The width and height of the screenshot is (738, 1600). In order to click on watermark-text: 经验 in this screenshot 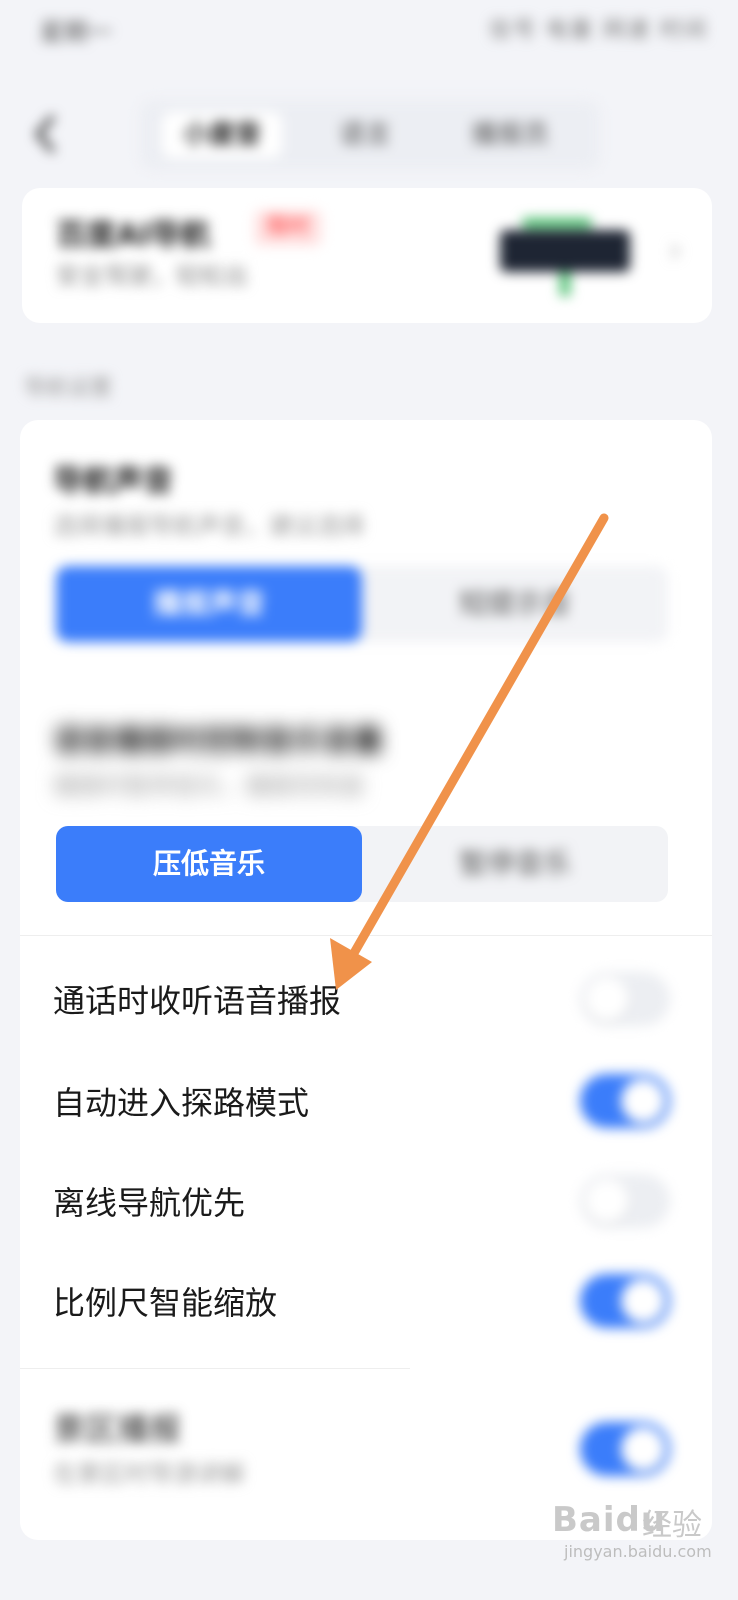, I will do `click(672, 1525)`.